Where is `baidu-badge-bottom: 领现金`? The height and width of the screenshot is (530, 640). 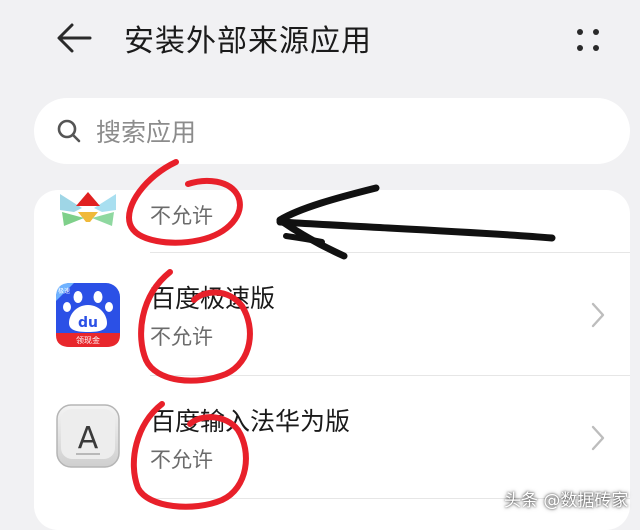 baidu-badge-bottom: 领现金 is located at coordinates (88, 340).